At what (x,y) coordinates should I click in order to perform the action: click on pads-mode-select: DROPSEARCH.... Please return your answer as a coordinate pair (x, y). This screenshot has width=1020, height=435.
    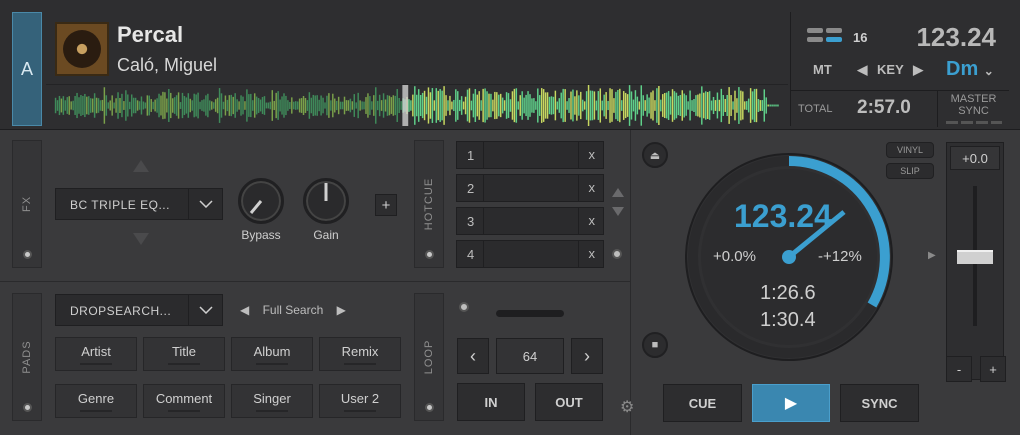
    Looking at the image, I should click on (139, 310).